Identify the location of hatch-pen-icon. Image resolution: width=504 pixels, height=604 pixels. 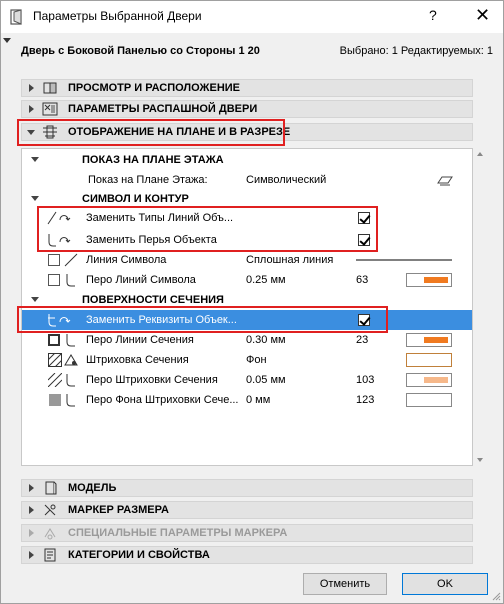
(55, 380).